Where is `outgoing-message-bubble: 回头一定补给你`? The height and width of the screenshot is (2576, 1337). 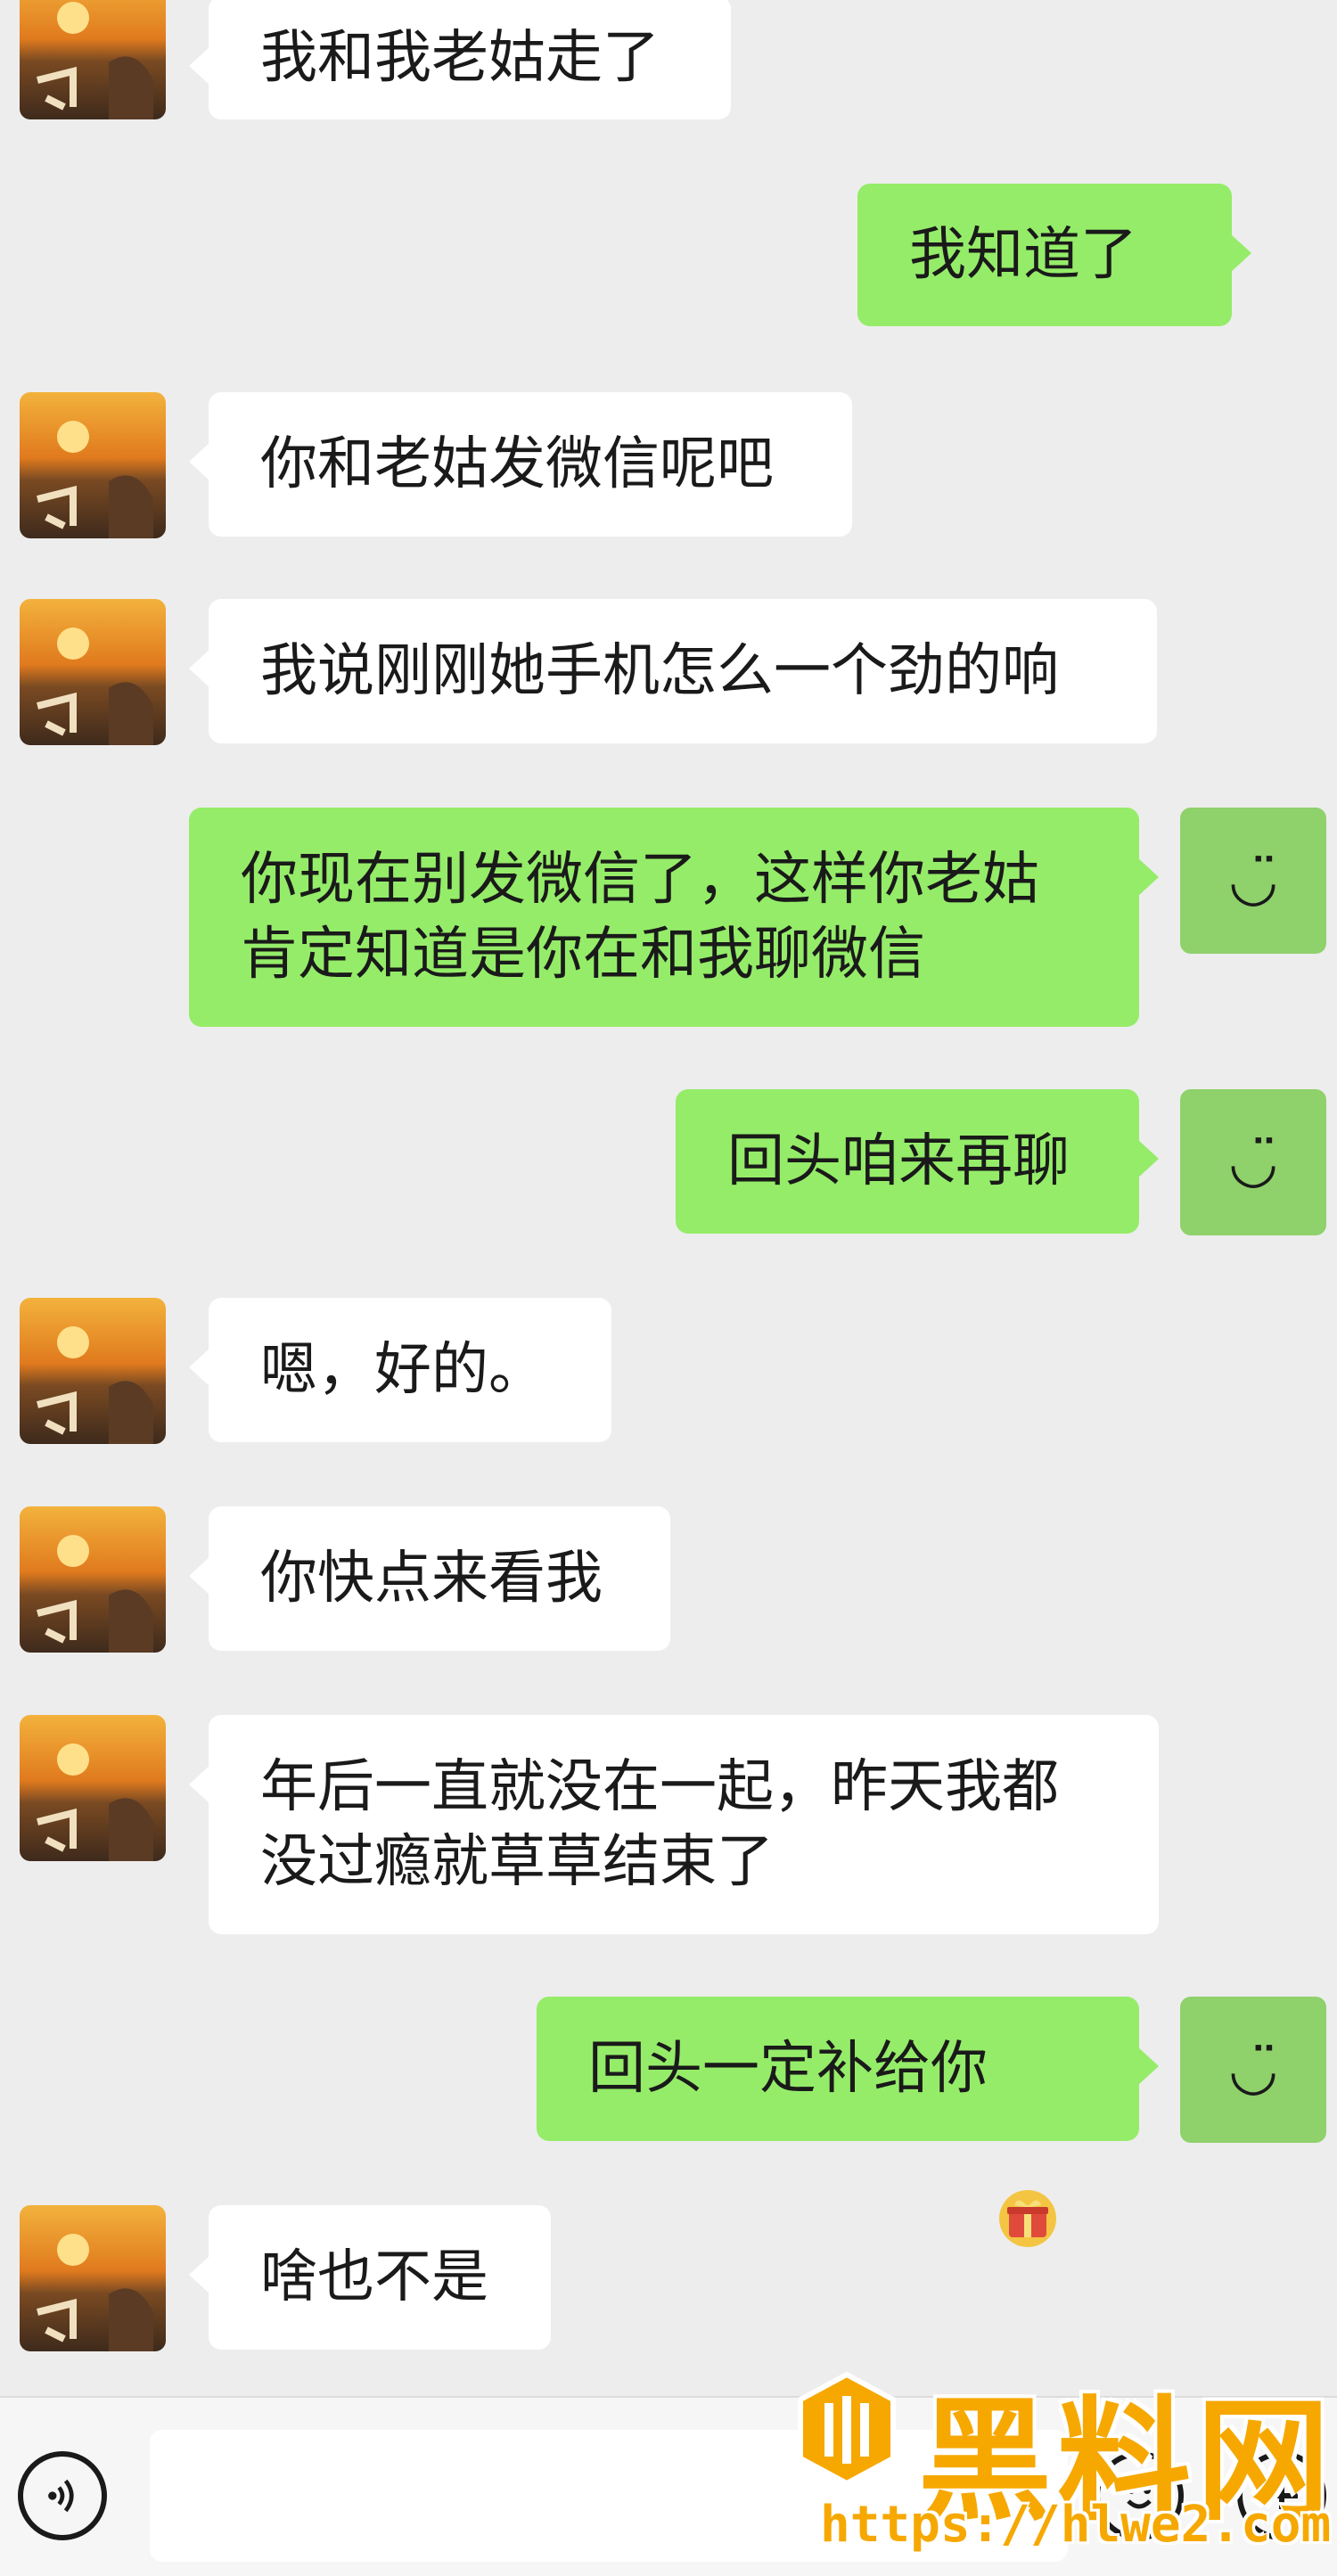 outgoing-message-bubble: 回头一定补给你 is located at coordinates (848, 2122).